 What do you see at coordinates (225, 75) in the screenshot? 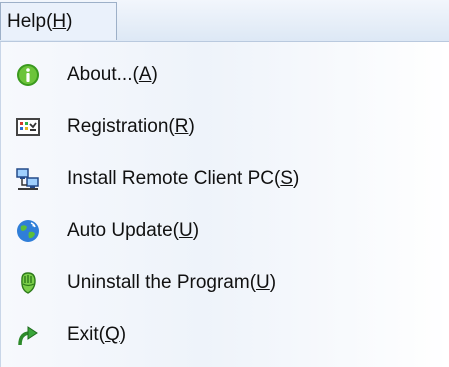
I see `menu-item-about: About...(A)` at bounding box center [225, 75].